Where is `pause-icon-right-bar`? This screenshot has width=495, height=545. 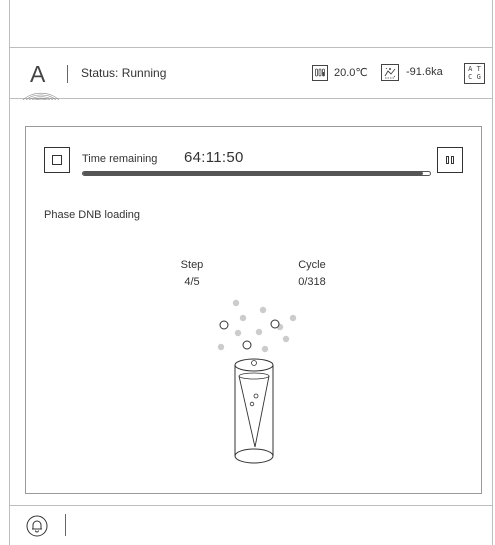
pause-icon-right-bar is located at coordinates (452, 160).